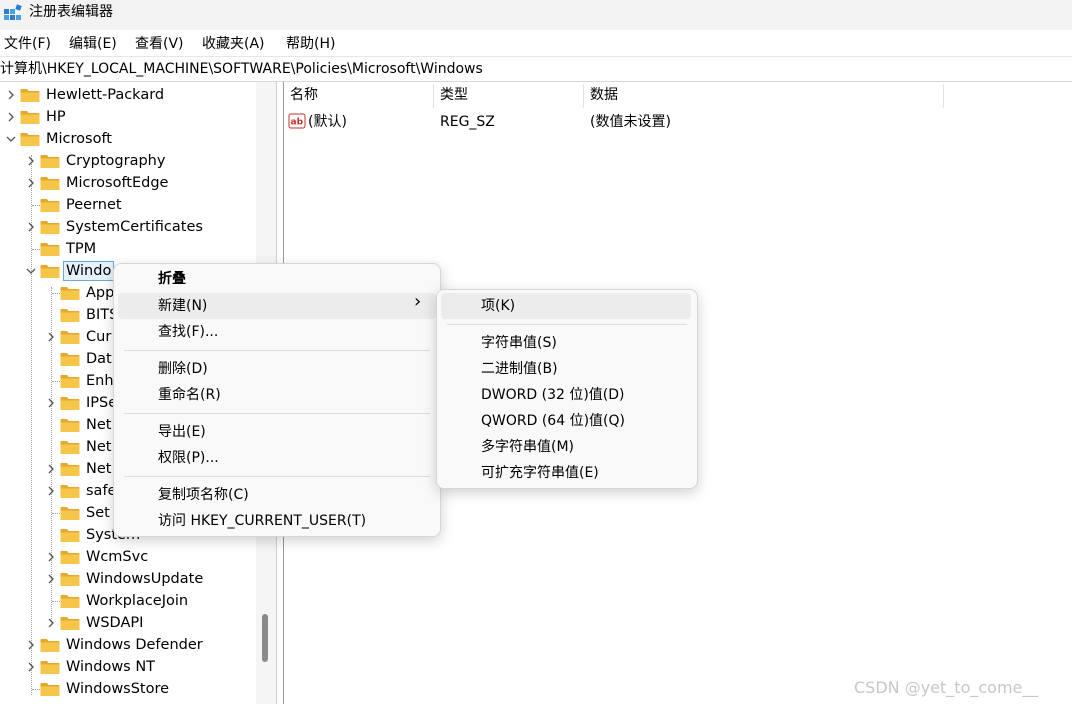 This screenshot has width=1072, height=704. Describe the element at coordinates (13, 12) in the screenshot. I see `regedit-app-icon` at that location.